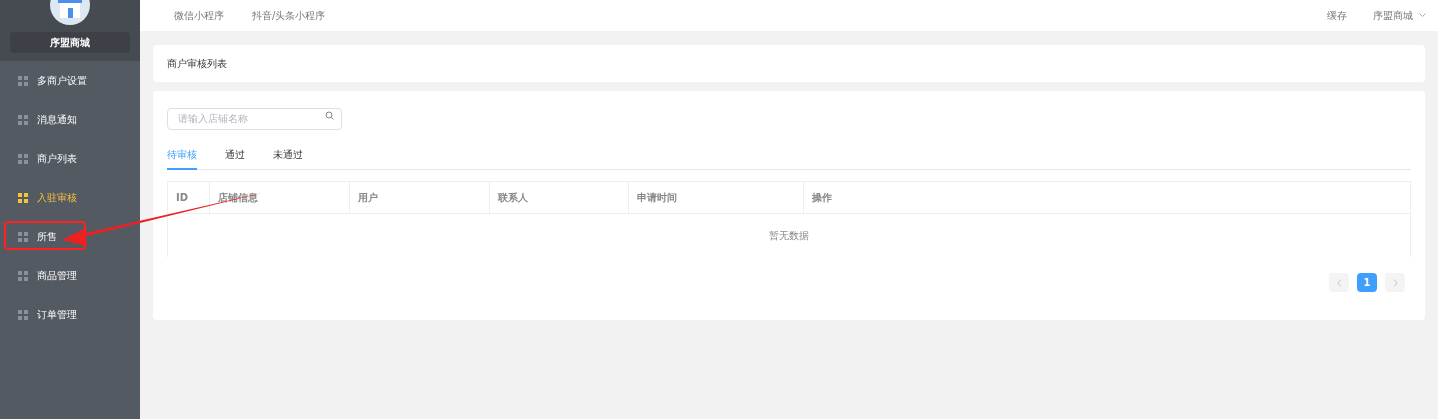 The image size is (1438, 419). I want to click on sidebar-item: 商品管理, so click(70, 275).